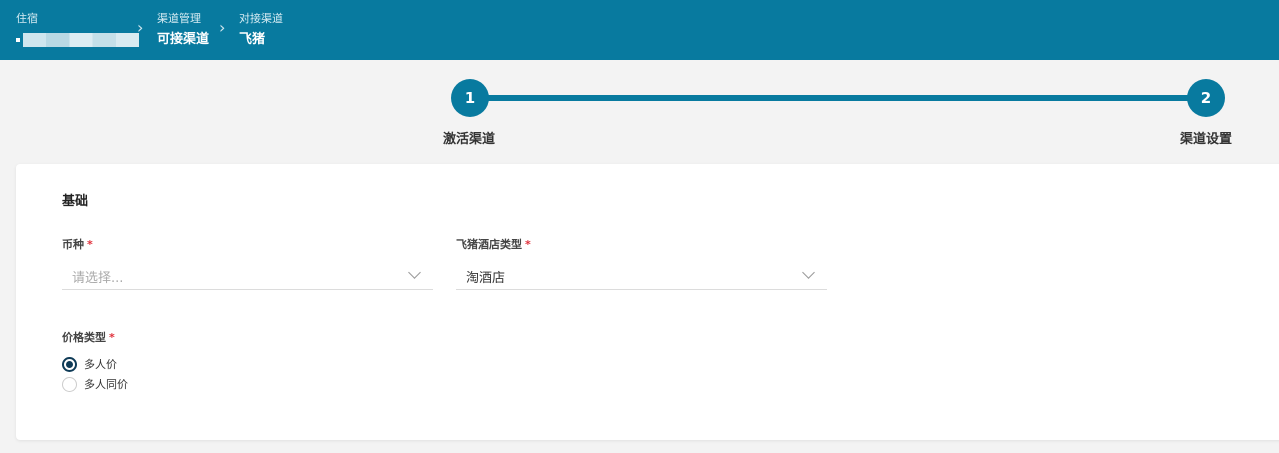  Describe the element at coordinates (641, 275) in the screenshot. I see `hotel-type-select: 淘酒店` at that location.